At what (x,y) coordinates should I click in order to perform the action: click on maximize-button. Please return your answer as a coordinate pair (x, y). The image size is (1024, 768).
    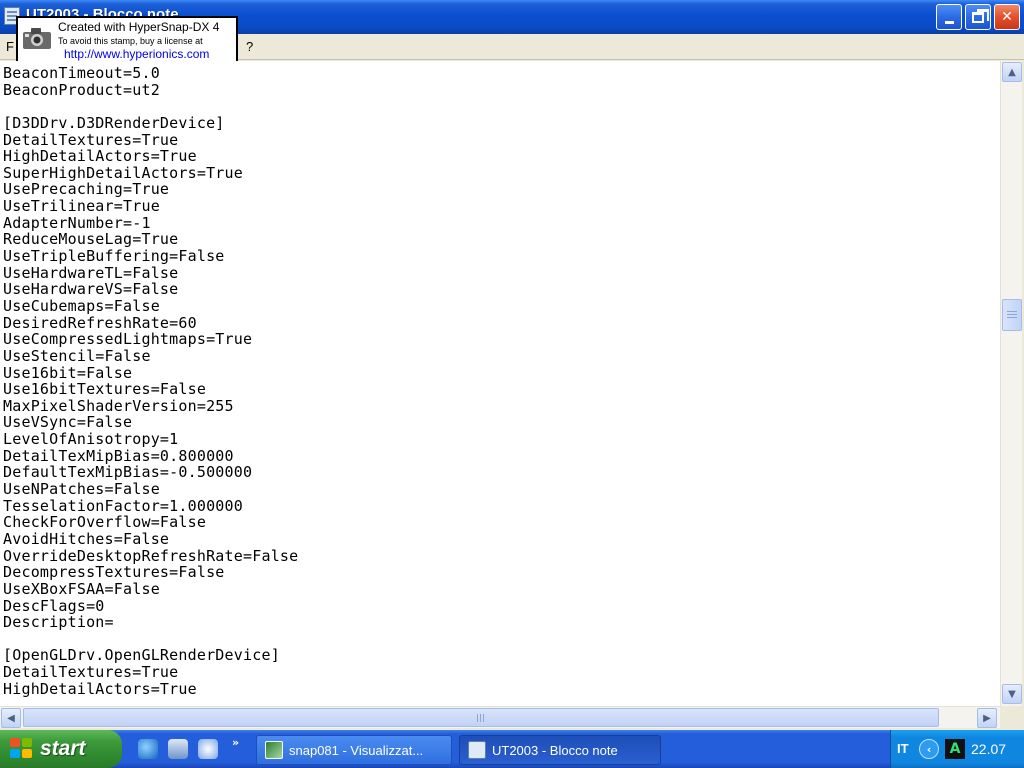
    Looking at the image, I should click on (978, 17).